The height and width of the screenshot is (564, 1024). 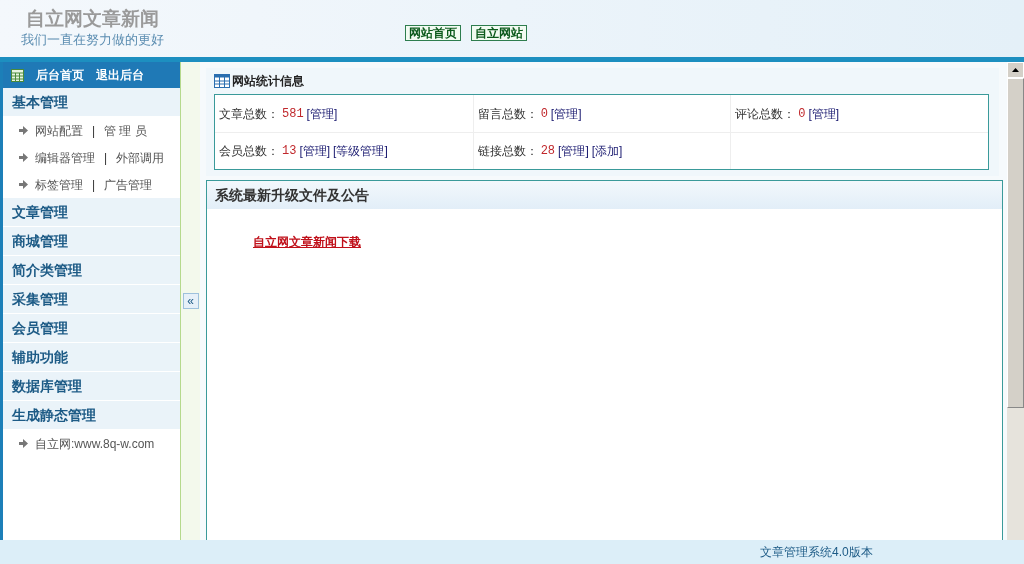 I want to click on sidebar-group-header: 采集管理, so click(x=91, y=299).